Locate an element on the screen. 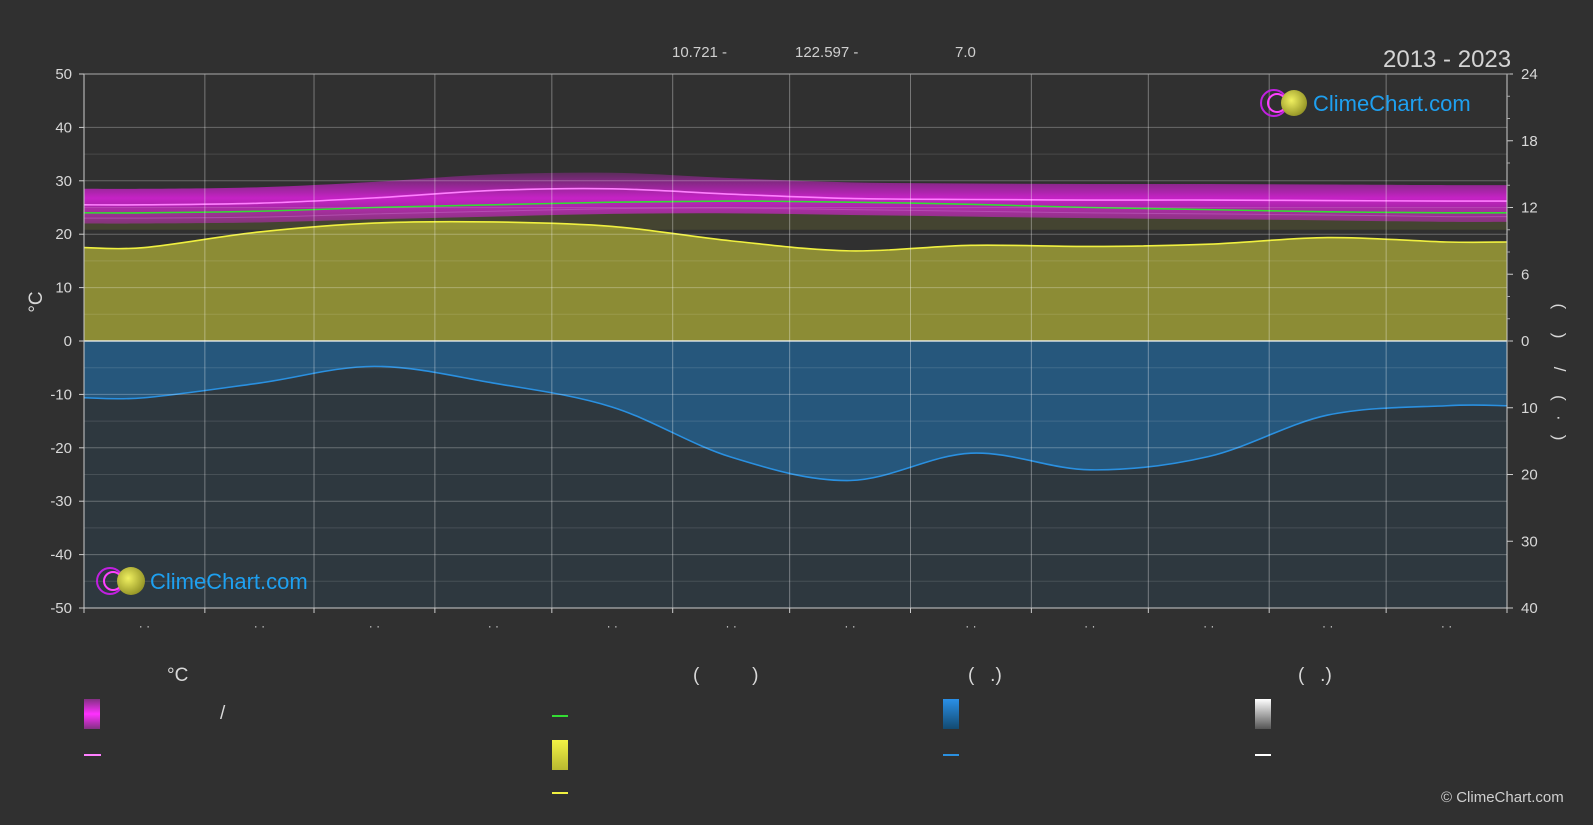 The width and height of the screenshot is (1593, 825). y-right-tick-label: 12 is located at coordinates (1529, 208).